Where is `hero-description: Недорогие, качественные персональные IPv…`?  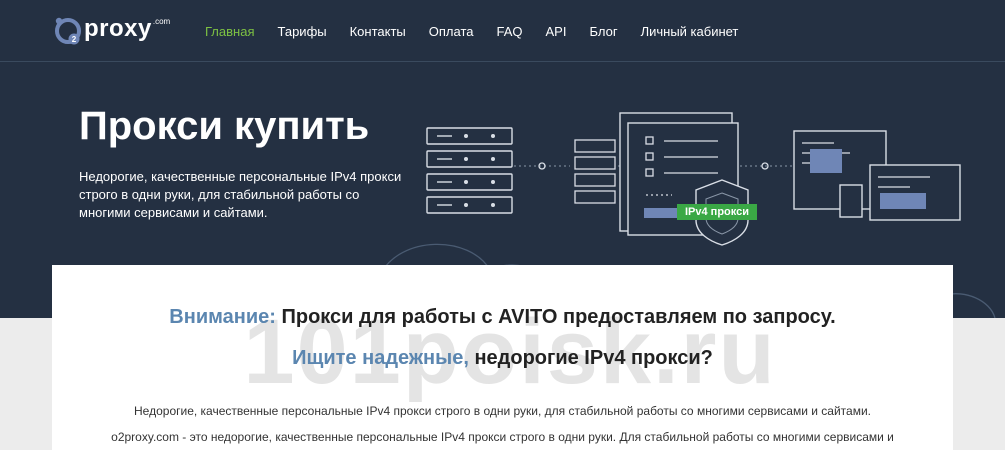
hero-description: Недорогие, качественные персональные IPv… is located at coordinates (240, 194).